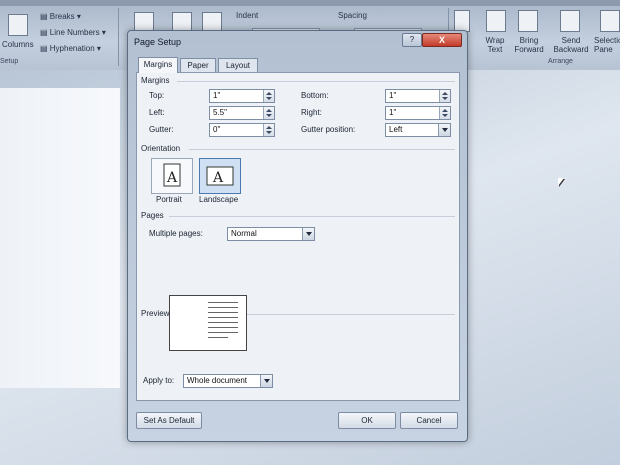 This screenshot has height=465, width=620. What do you see at coordinates (328, 129) in the screenshot?
I see `gutter-position-label: Gutter position:` at bounding box center [328, 129].